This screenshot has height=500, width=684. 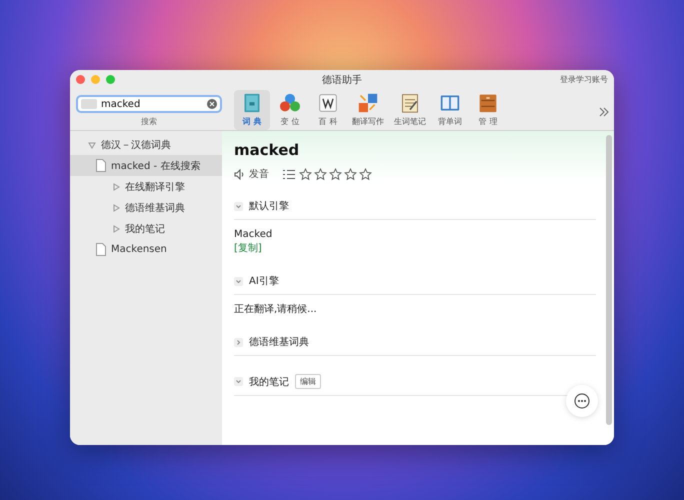 What do you see at coordinates (279, 342) in the screenshot?
I see `section-title: 德语维基词典` at bounding box center [279, 342].